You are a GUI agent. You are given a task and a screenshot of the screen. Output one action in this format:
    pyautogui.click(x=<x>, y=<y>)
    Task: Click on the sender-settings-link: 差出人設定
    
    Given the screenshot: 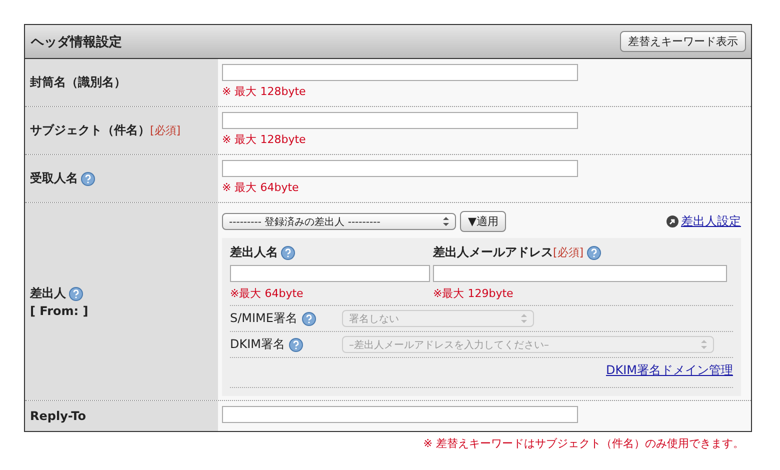 What is the action you would take?
    pyautogui.click(x=711, y=221)
    